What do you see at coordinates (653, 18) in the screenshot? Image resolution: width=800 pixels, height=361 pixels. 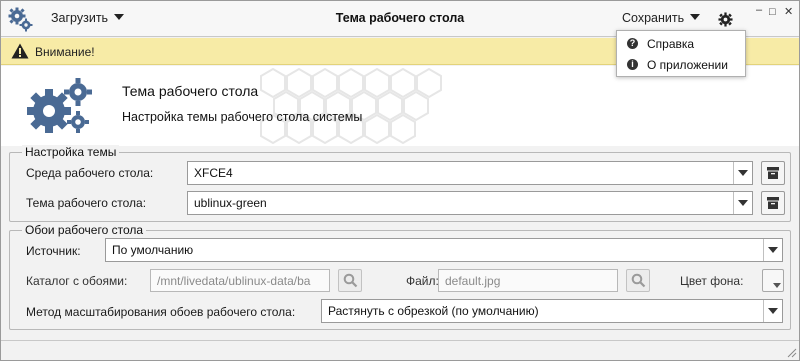 I see `save-label: Сохранить` at bounding box center [653, 18].